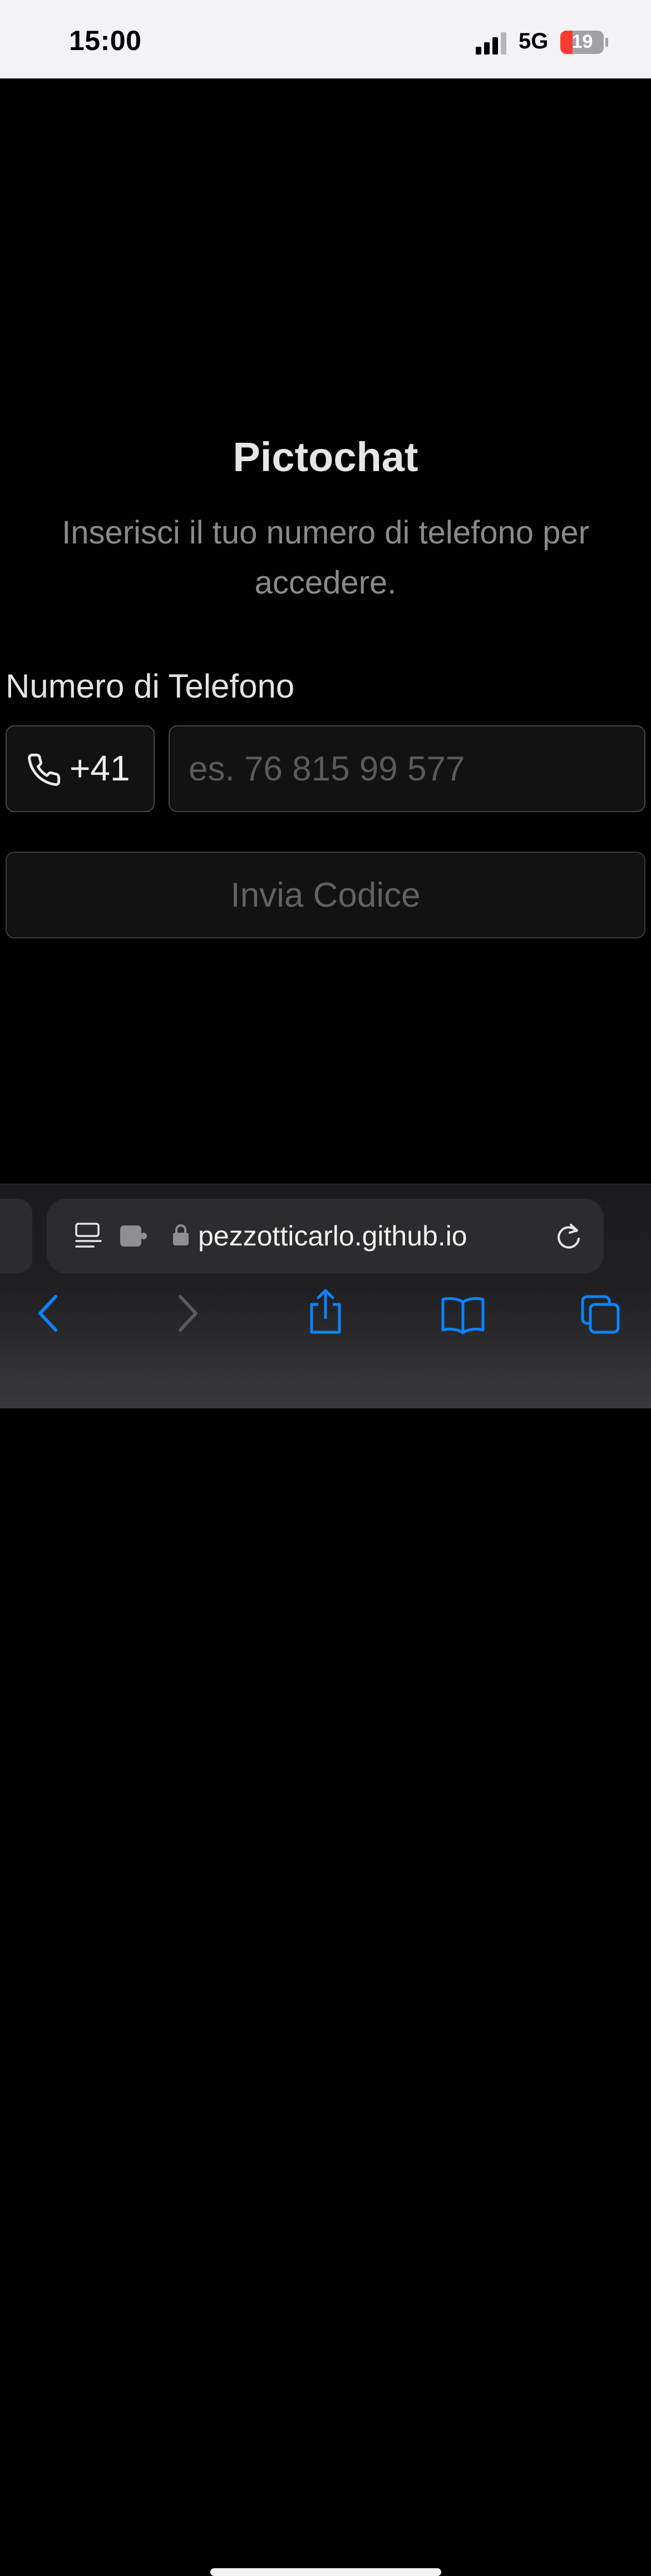  I want to click on battery-level: 19, so click(582, 41).